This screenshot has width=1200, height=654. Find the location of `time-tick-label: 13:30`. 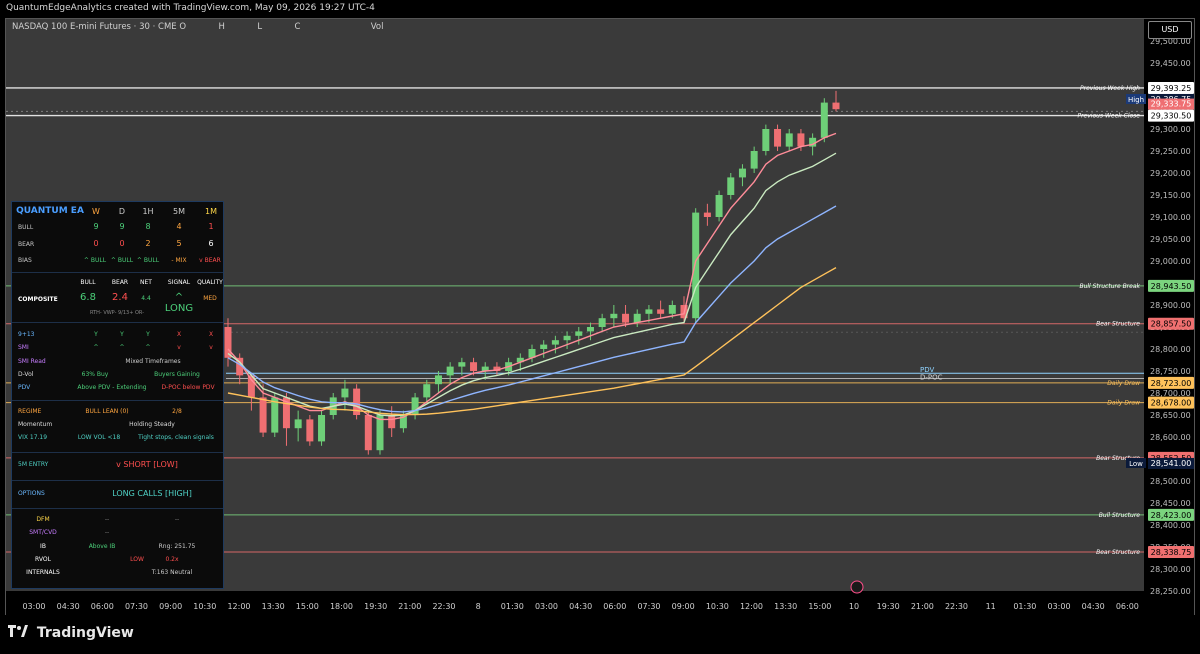

time-tick-label: 13:30 is located at coordinates (785, 606).